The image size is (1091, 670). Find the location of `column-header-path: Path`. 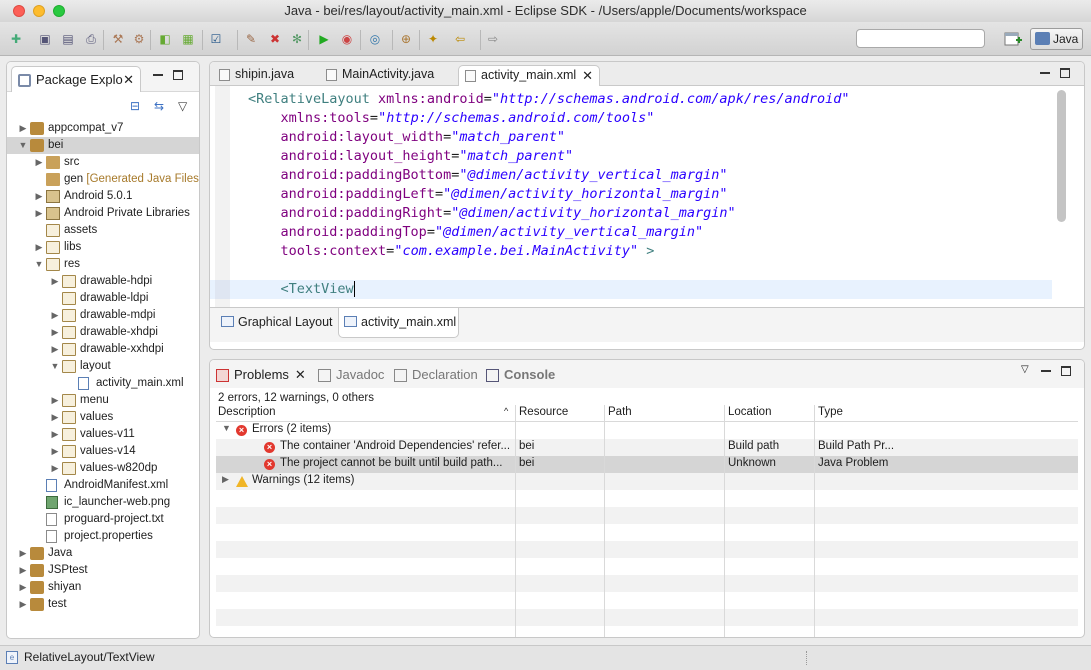

column-header-path: Path is located at coordinates (620, 412).